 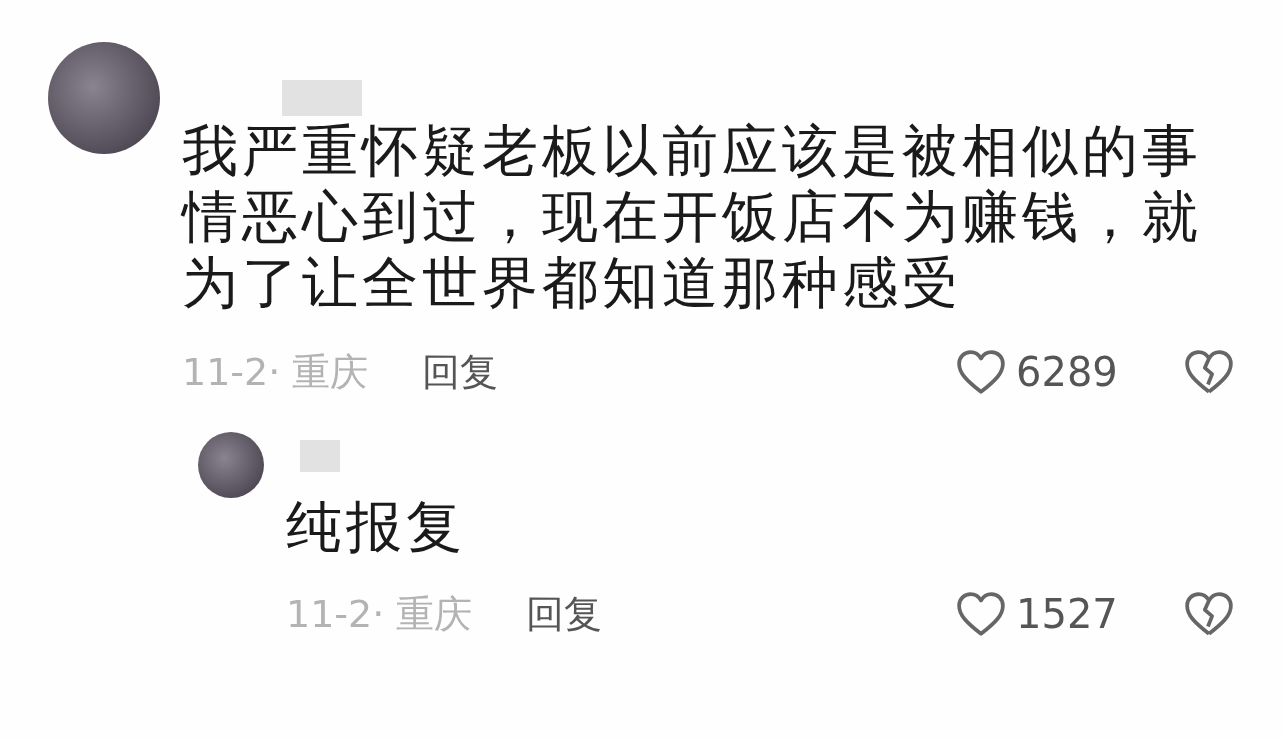 I want to click on like-count: 1527, so click(x=1067, y=614).